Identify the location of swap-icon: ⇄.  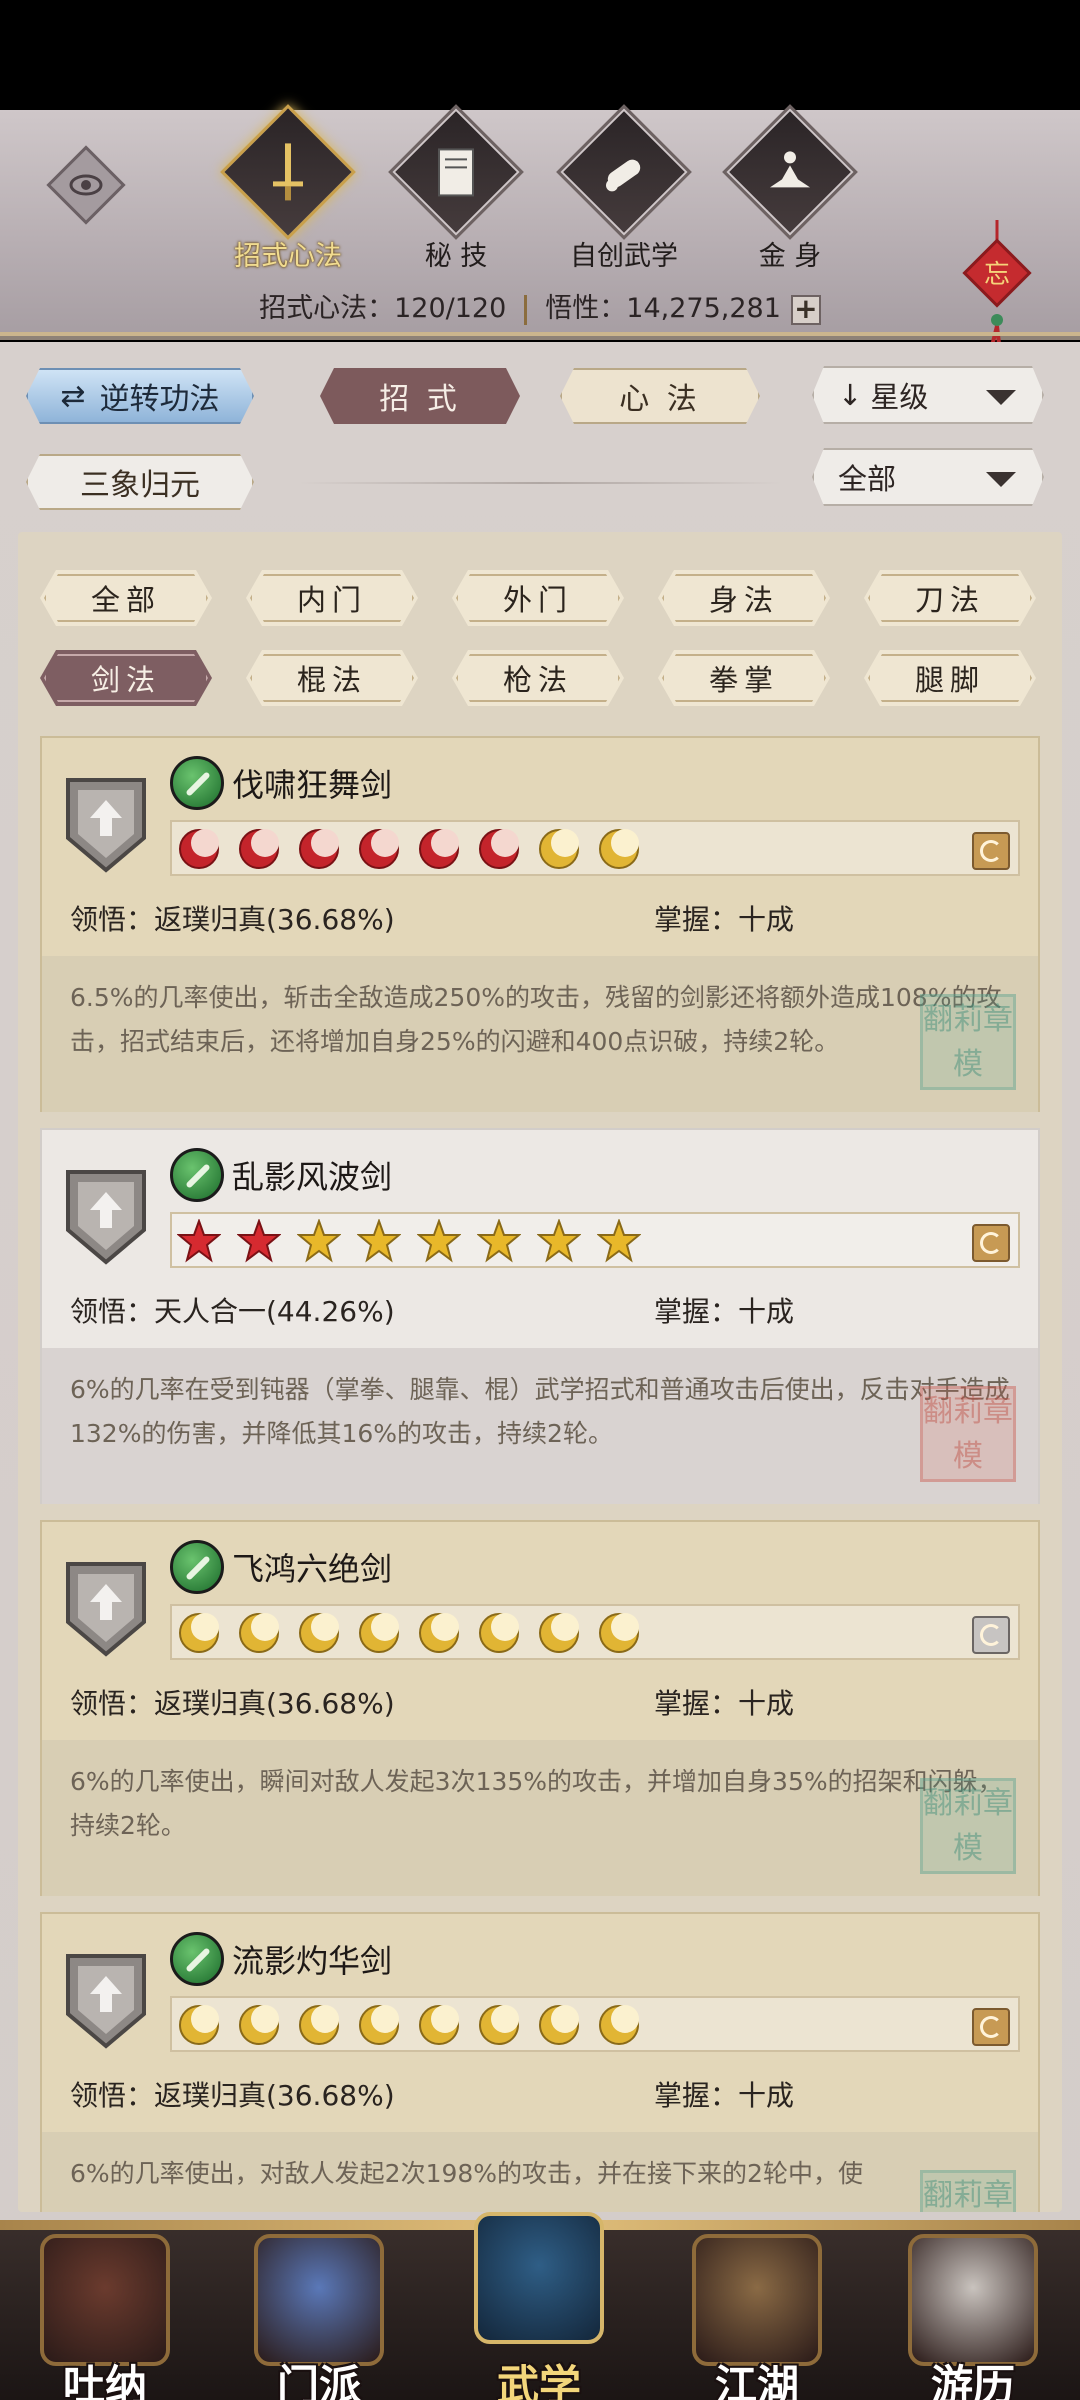
(73, 396).